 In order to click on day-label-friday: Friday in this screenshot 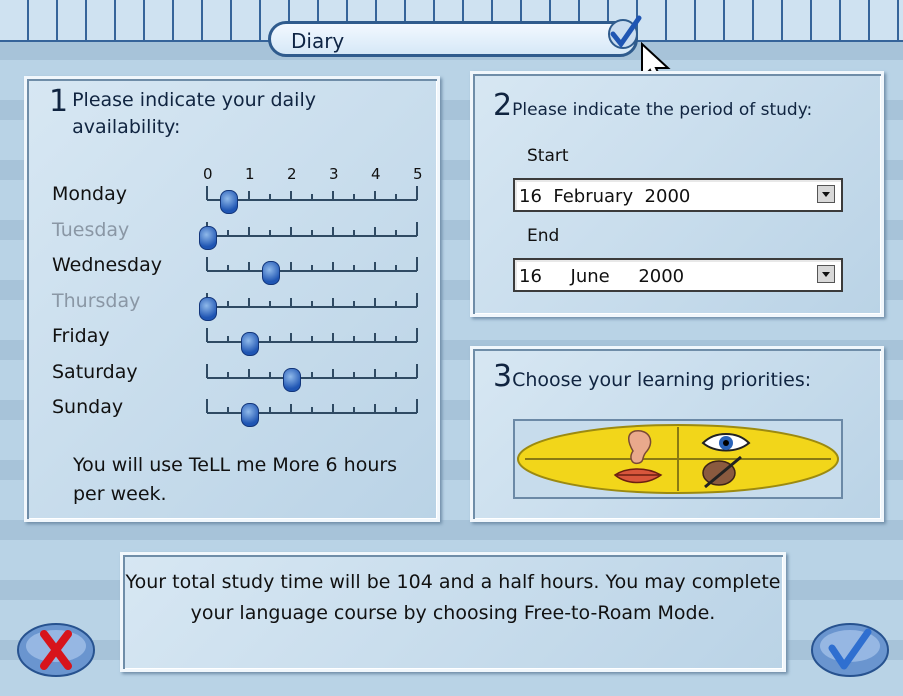, I will do `click(81, 336)`.